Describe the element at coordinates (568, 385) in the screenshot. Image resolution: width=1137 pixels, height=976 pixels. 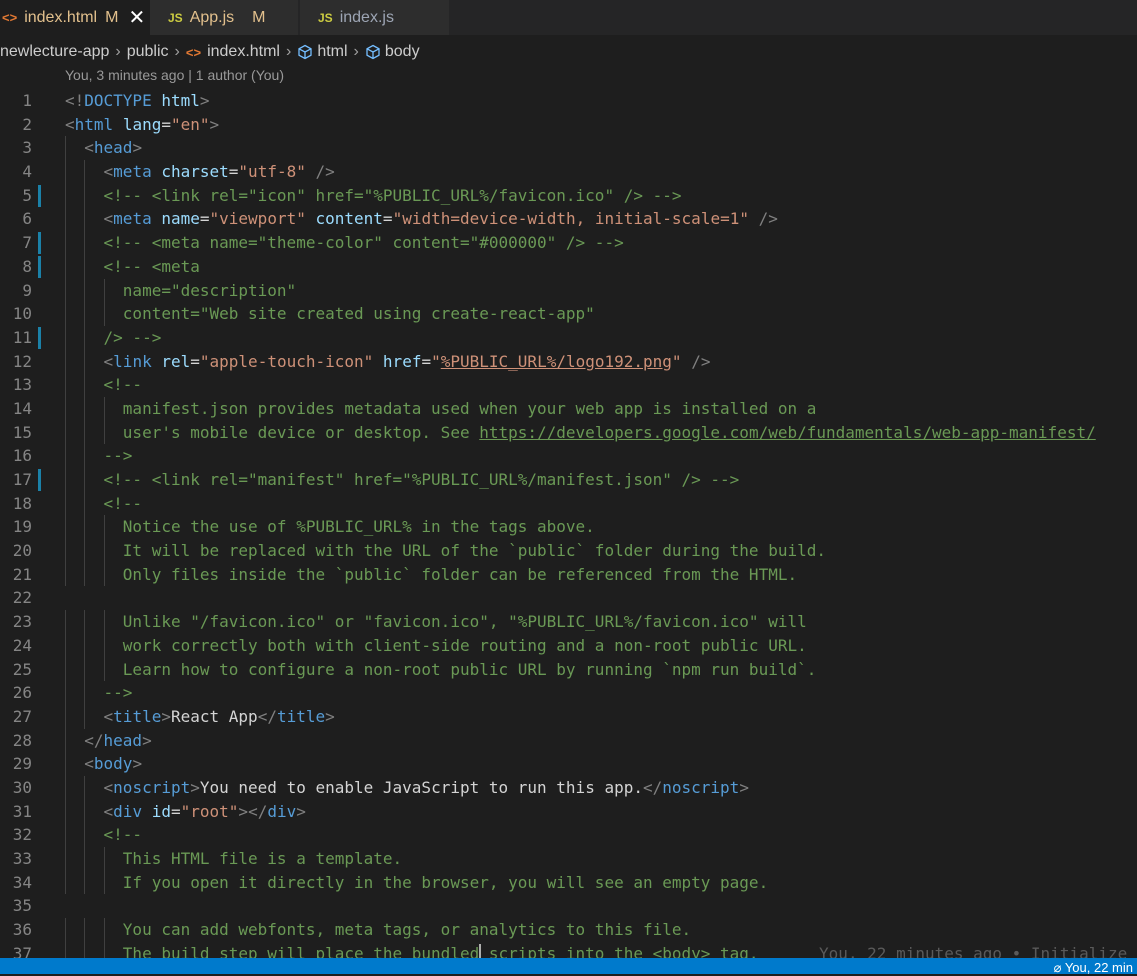
I see `code-line: 13 <!--` at that location.